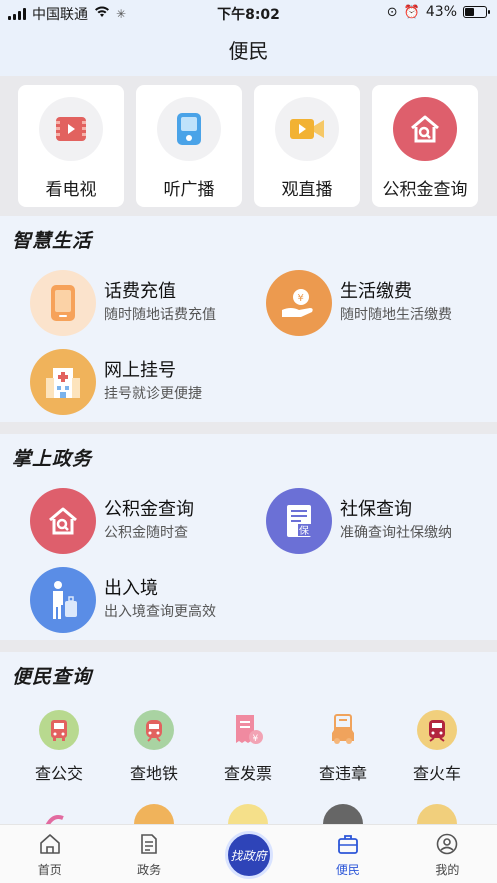 Image resolution: width=497 pixels, height=883 pixels. Describe the element at coordinates (436, 773) in the screenshot. I see `query-label: 查火车` at that location.